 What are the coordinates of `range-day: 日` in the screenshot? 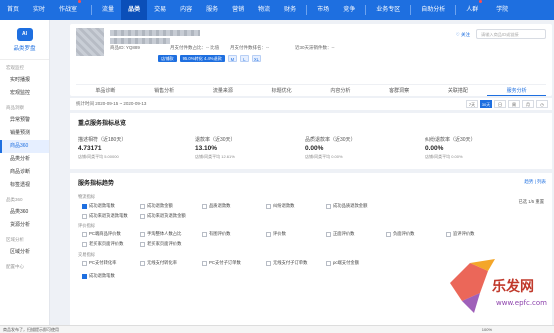 It's located at (500, 104).